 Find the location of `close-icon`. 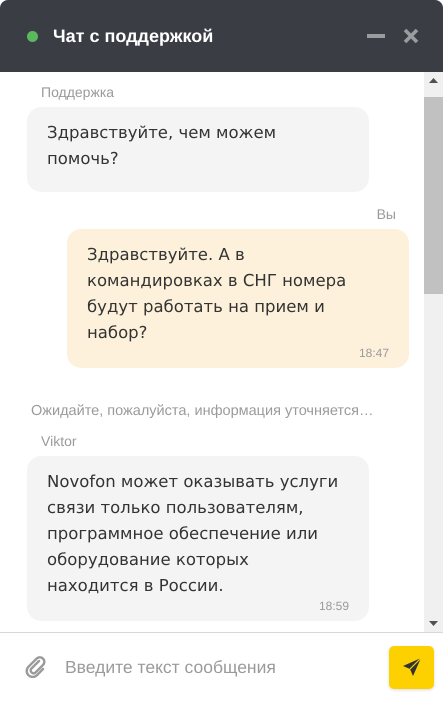

close-icon is located at coordinates (411, 36).